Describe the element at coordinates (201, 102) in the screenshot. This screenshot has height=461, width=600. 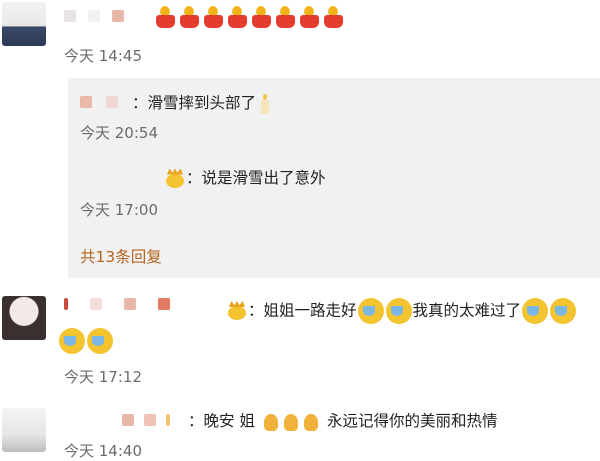
I see `reply-text: ：滑雪摔到头部了` at that location.